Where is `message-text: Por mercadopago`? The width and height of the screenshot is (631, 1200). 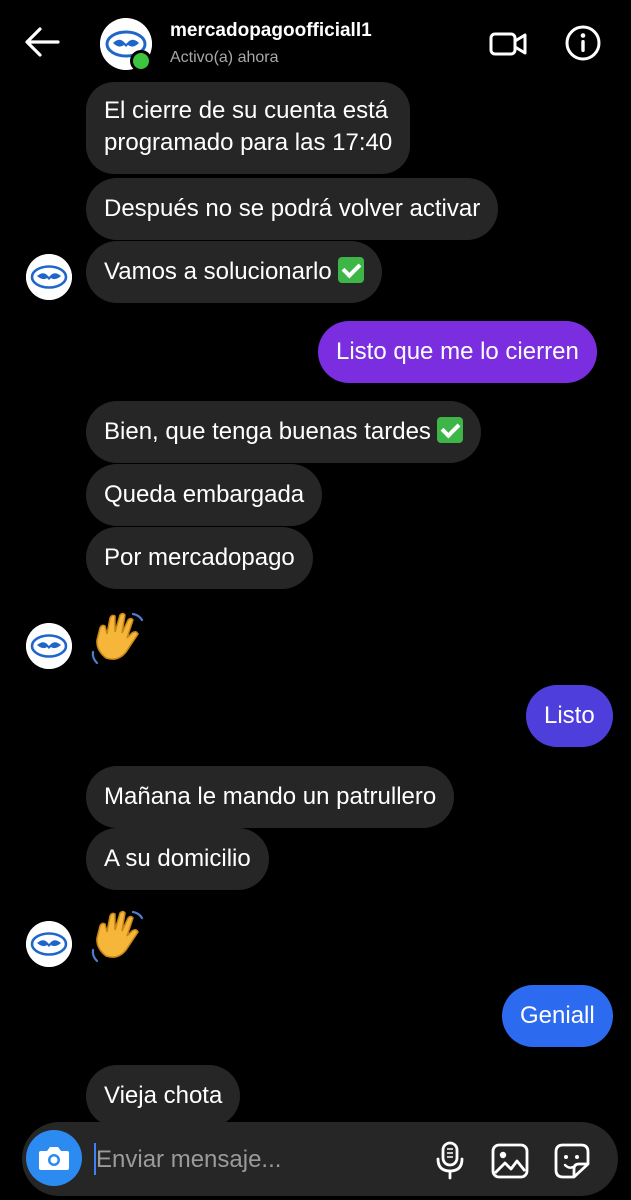
message-text: Por mercadopago is located at coordinates (199, 557).